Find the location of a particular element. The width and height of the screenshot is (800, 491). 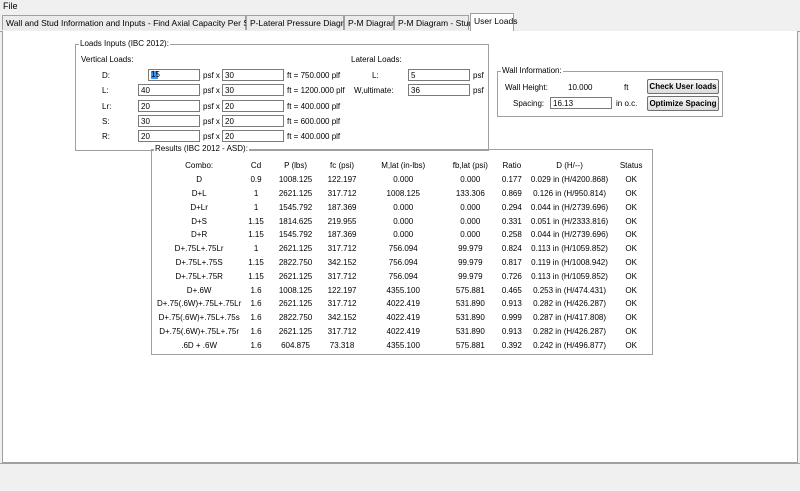

live-width-input is located at coordinates (253, 90).